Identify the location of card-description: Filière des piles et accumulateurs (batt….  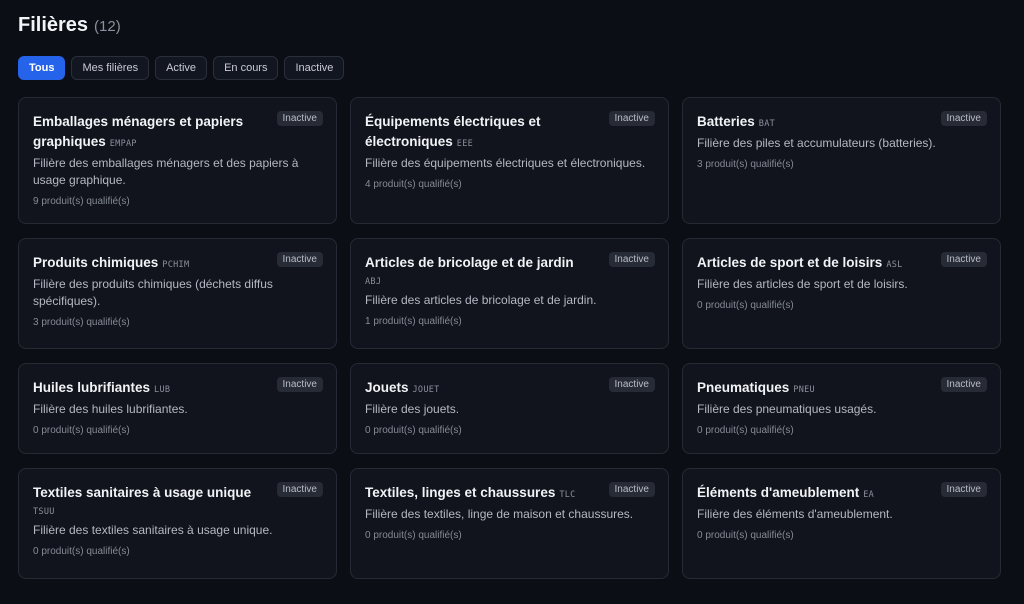
(816, 143).